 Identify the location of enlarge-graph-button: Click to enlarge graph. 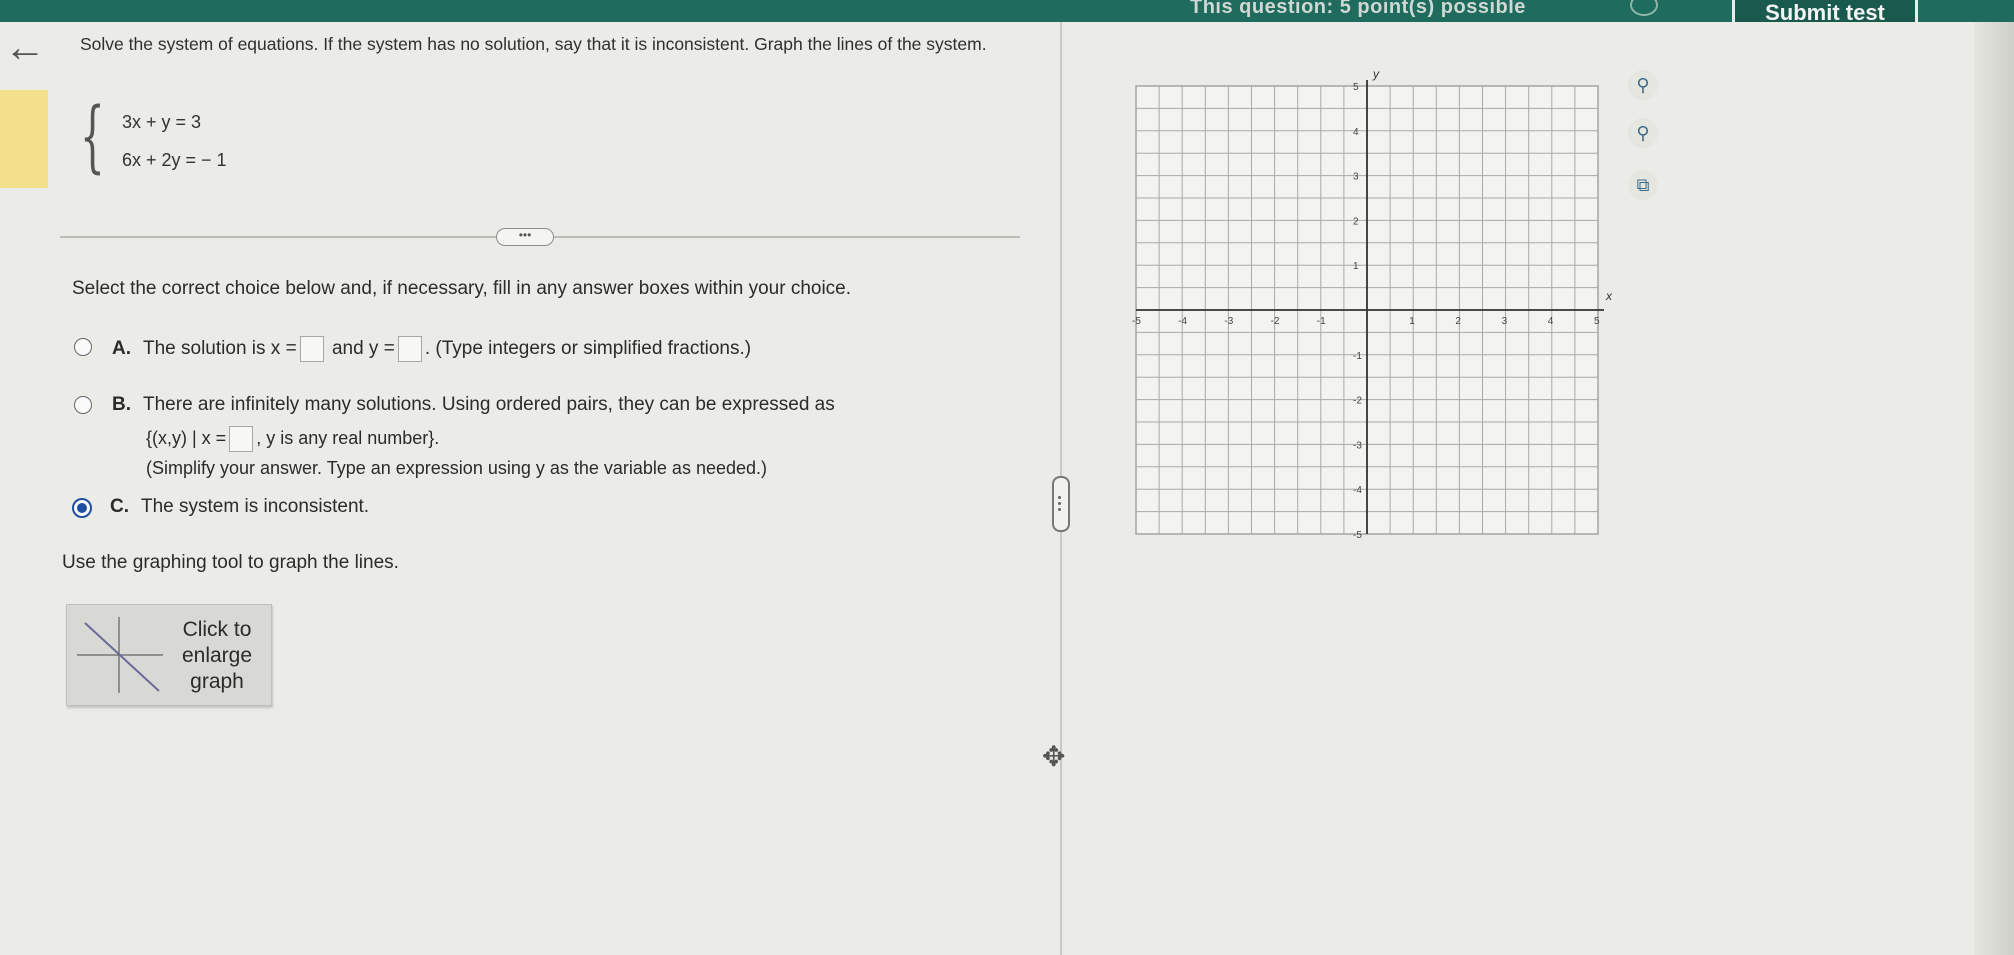
(169, 655).